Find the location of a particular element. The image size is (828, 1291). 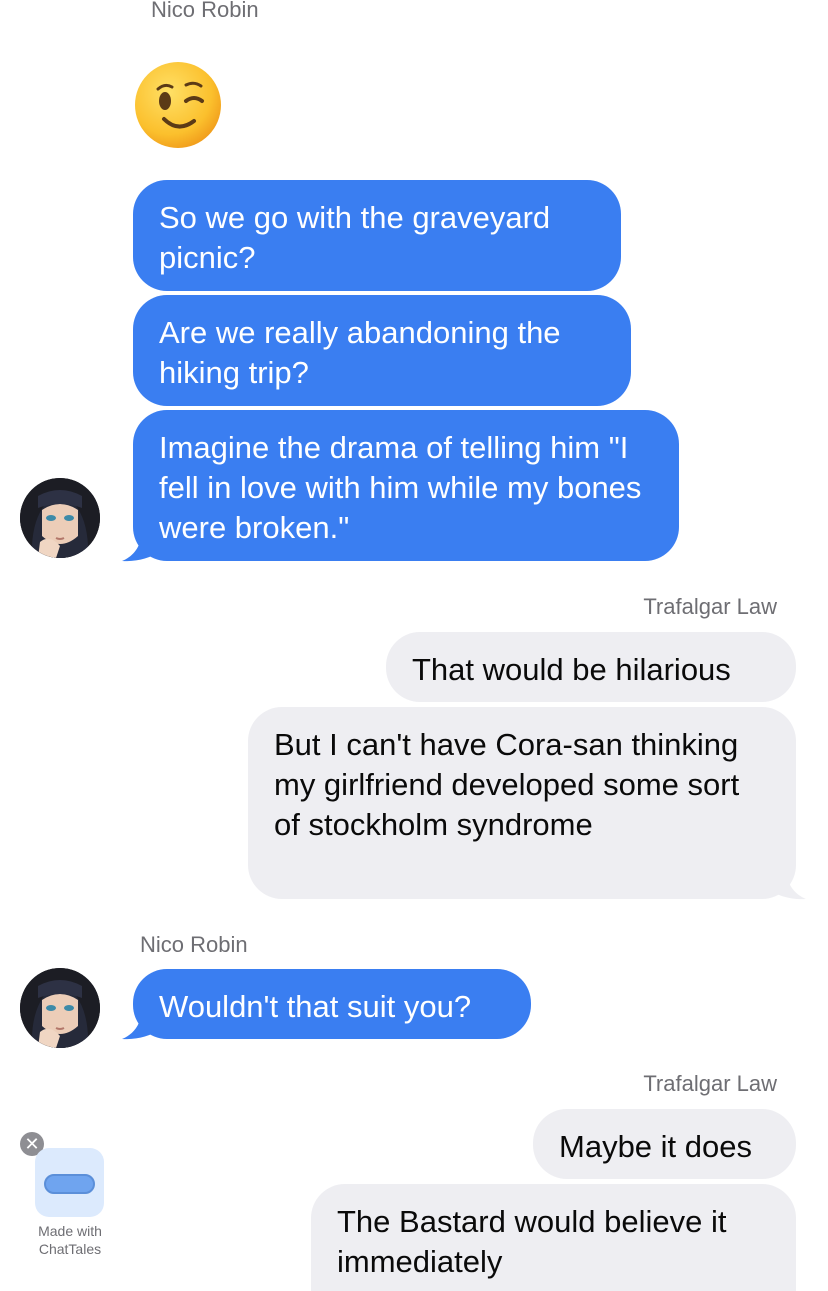

message-bubble: Maybe it does is located at coordinates (664, 1144).